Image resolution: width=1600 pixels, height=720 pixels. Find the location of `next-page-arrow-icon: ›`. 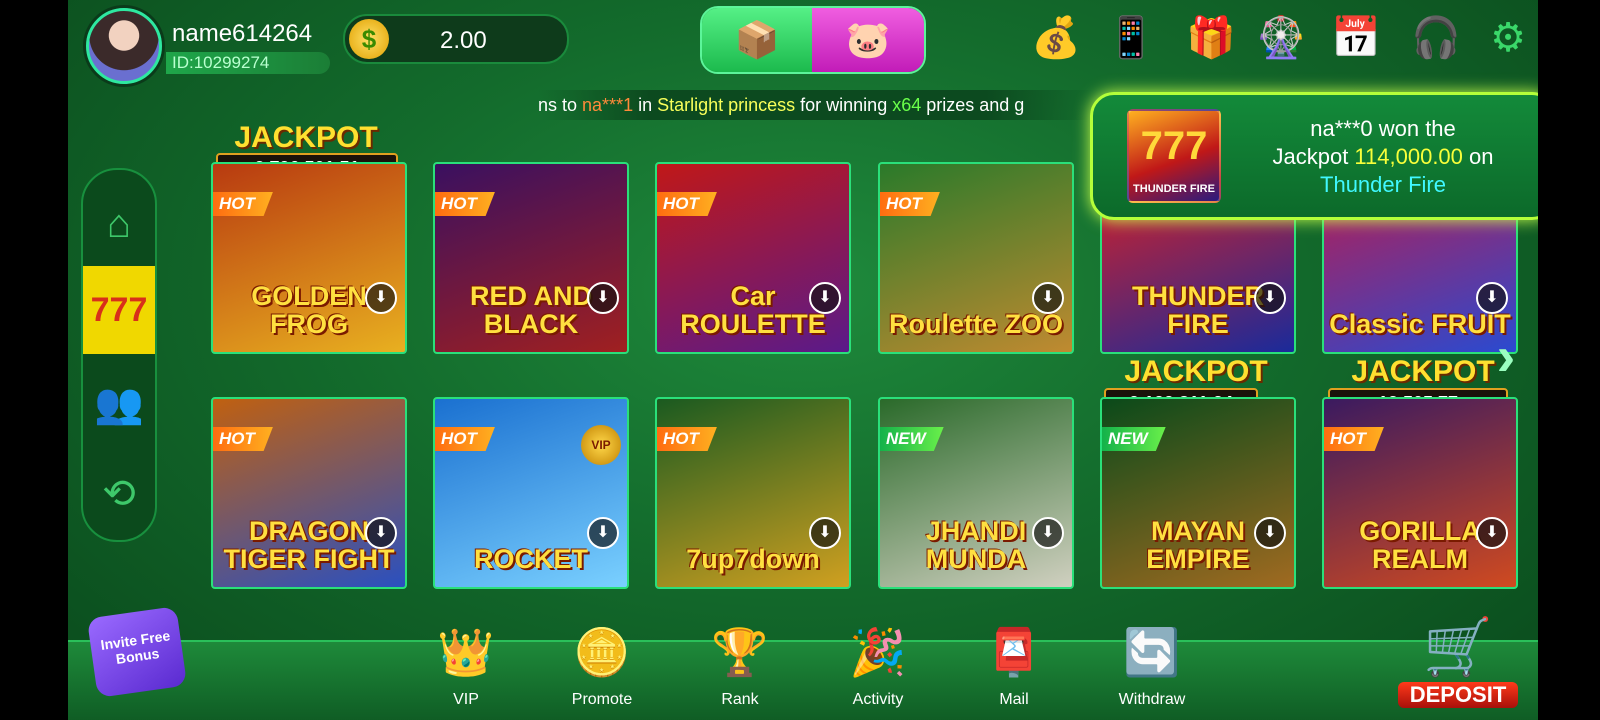

next-page-arrow-icon: › is located at coordinates (1506, 356).